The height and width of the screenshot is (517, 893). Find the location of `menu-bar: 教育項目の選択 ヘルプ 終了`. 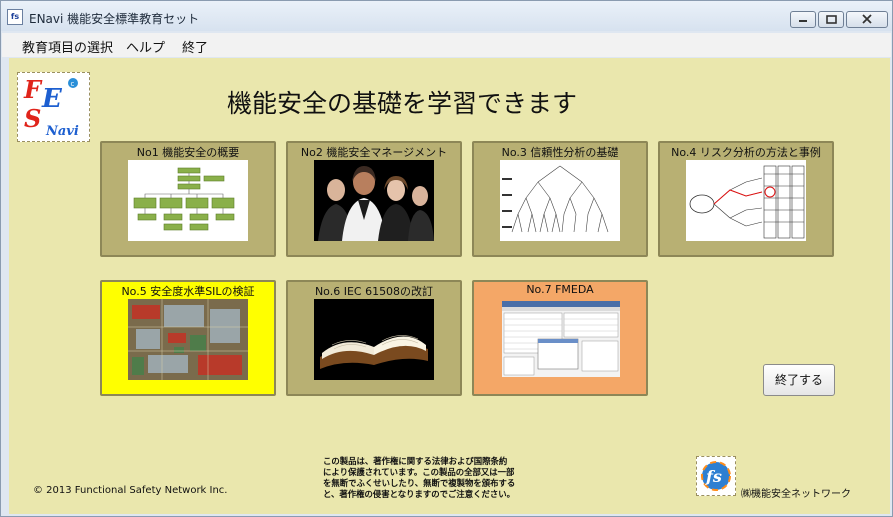

menu-bar: 教育項目の選択 ヘルプ 終了 is located at coordinates (446, 45).